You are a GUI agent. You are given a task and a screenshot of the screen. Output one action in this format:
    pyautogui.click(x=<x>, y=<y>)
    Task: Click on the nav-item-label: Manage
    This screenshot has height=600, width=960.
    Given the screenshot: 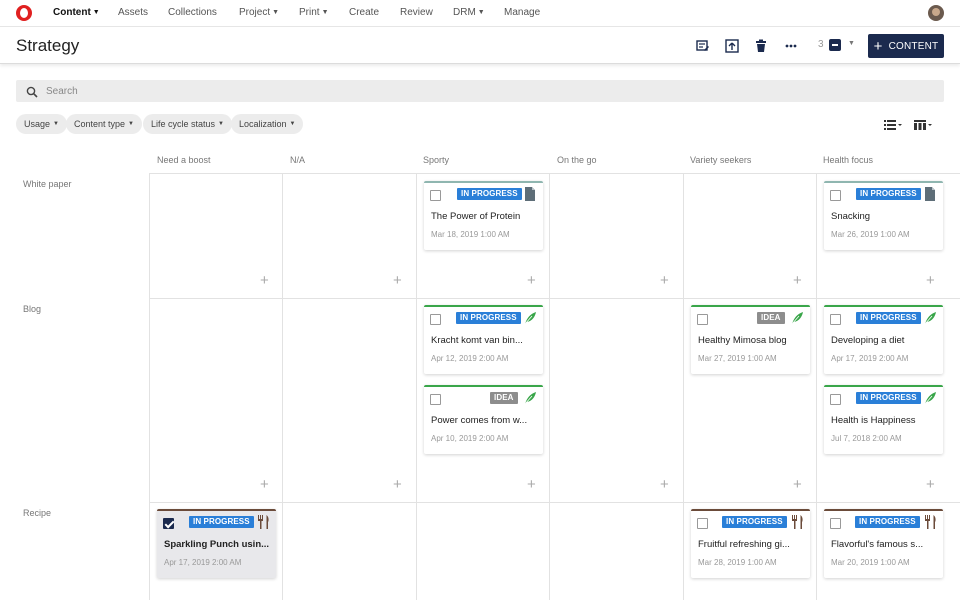 What is the action you would take?
    pyautogui.click(x=522, y=12)
    